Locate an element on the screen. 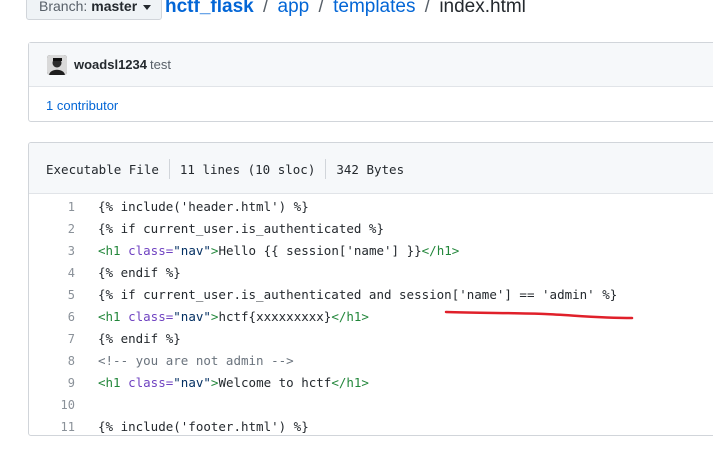 This screenshot has width=713, height=457. tag-text: Hello {{ session['name'] }} is located at coordinates (320, 250).